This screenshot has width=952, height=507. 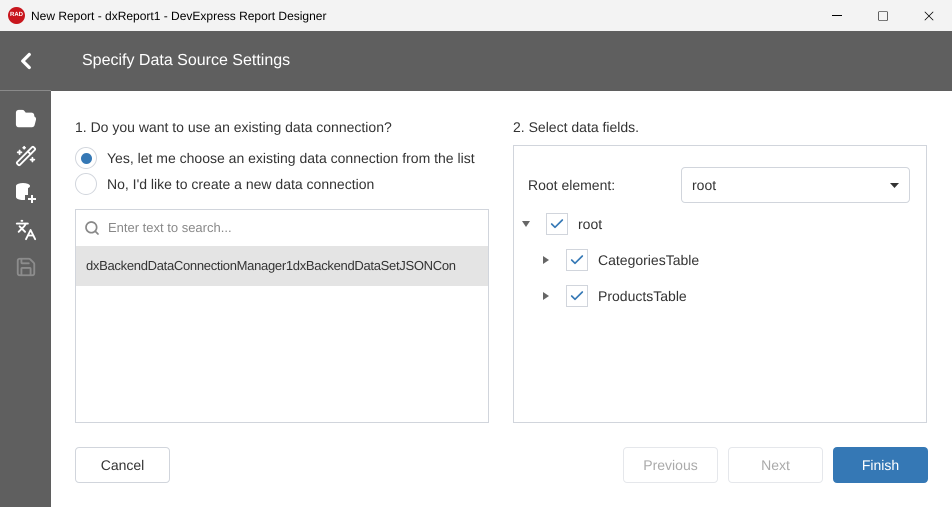 I want to click on radio-option: Yes, let me choose an existing data connection from the list, so click(x=282, y=158).